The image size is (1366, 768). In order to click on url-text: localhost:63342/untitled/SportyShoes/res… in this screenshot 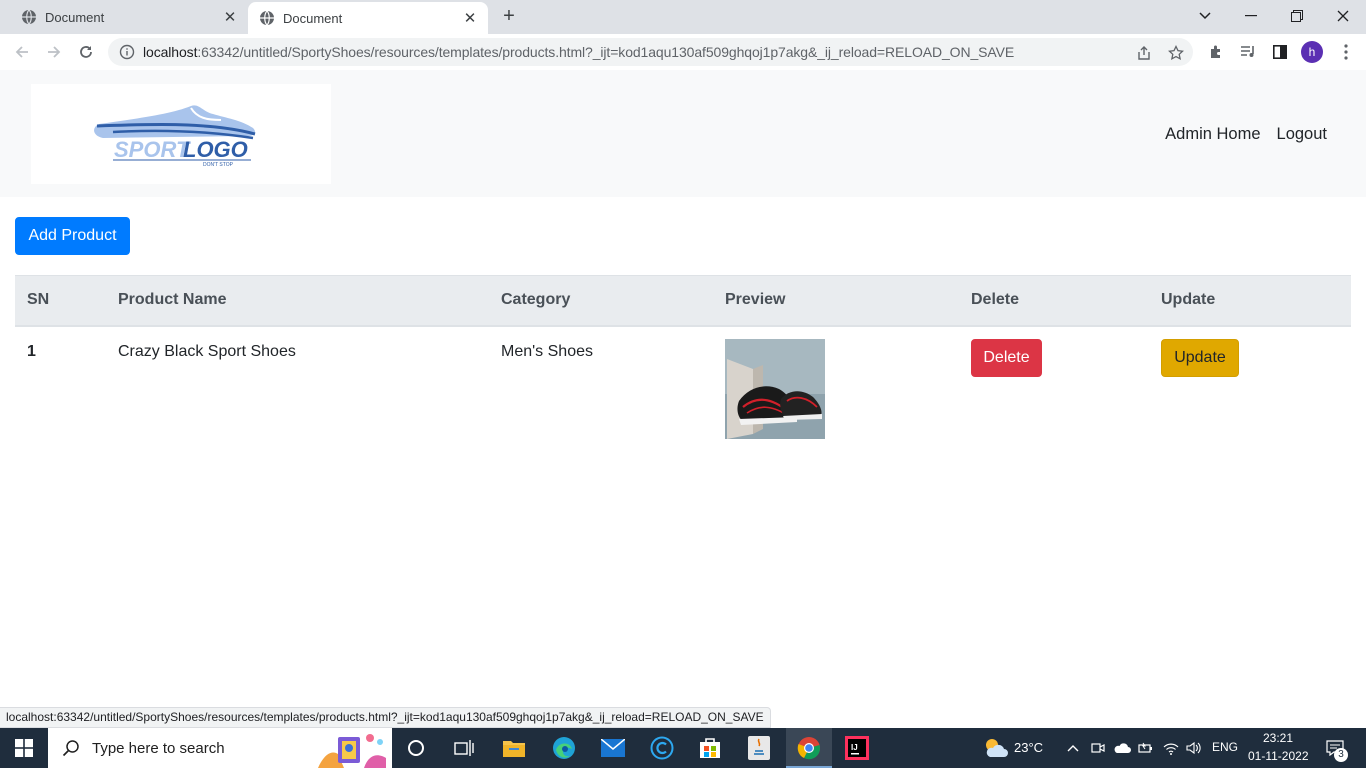, I will do `click(578, 52)`.